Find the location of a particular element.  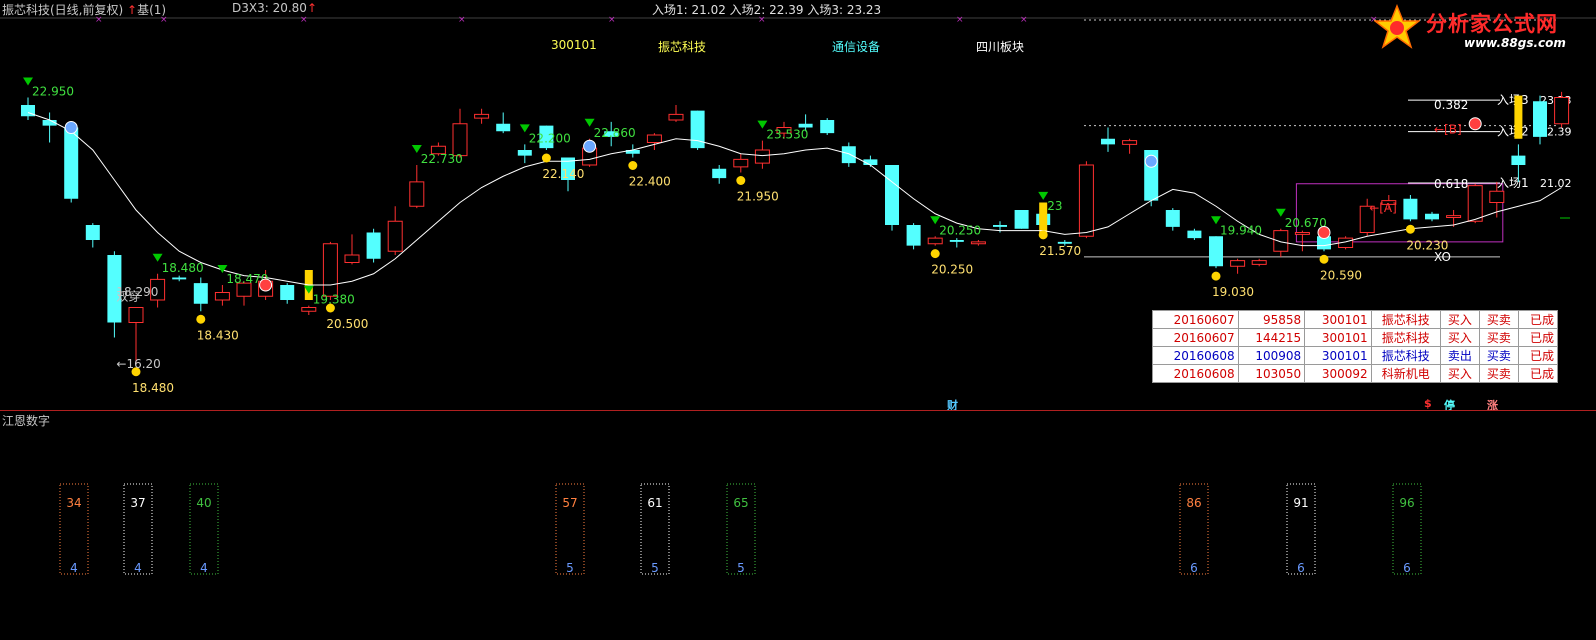

low-price-label: 19.030 is located at coordinates (1233, 292).